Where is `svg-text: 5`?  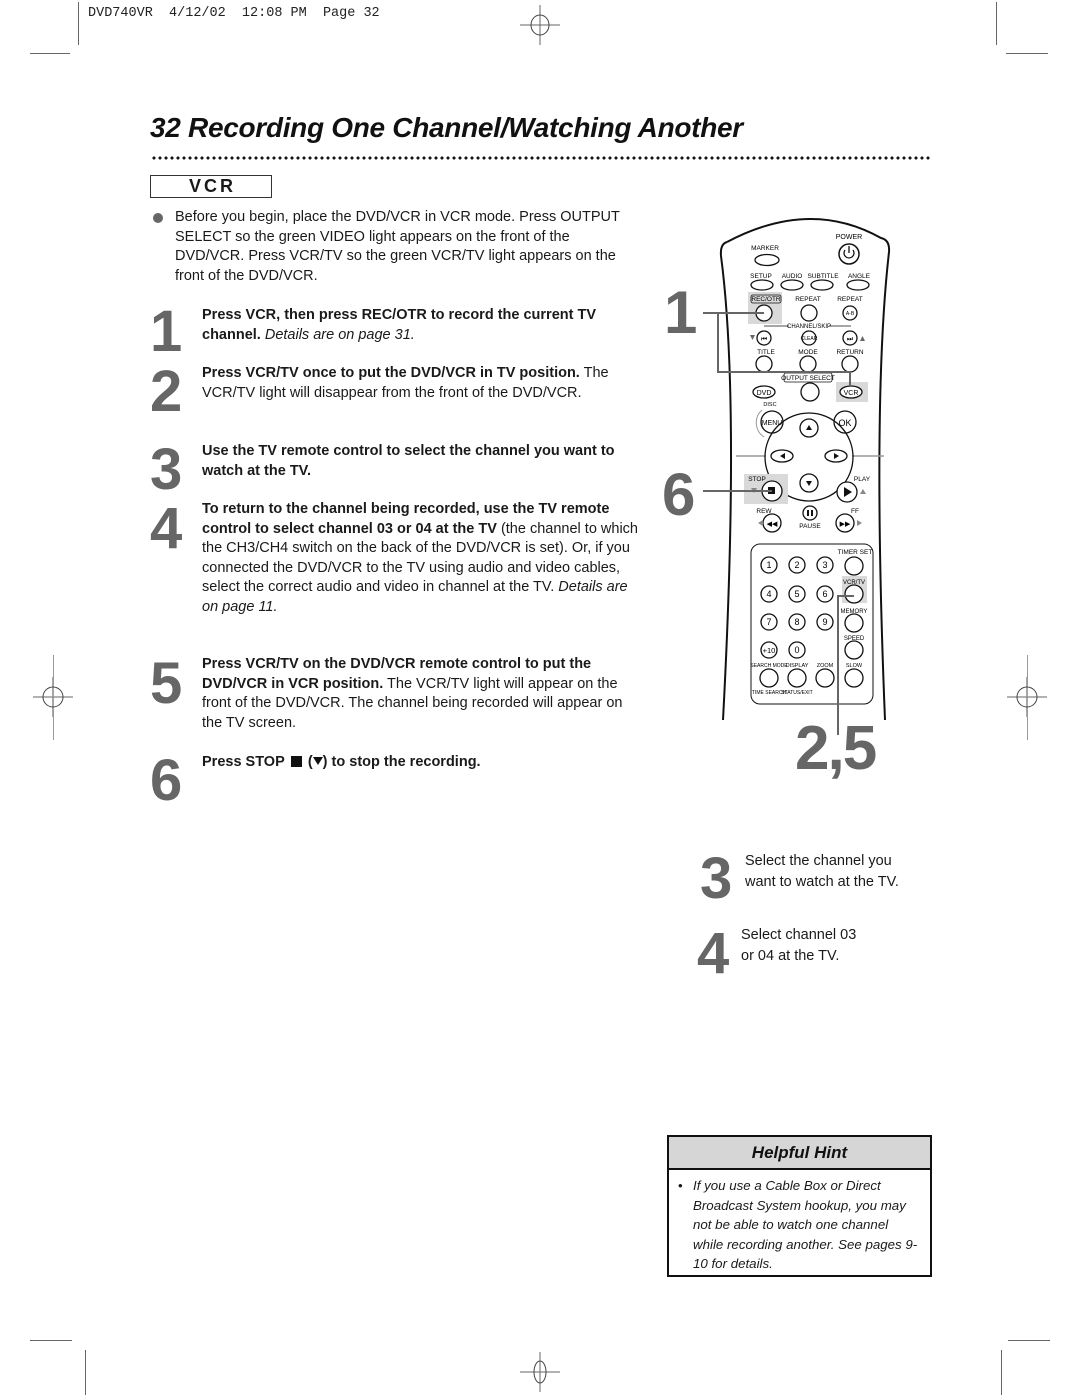 svg-text: 5 is located at coordinates (796, 594).